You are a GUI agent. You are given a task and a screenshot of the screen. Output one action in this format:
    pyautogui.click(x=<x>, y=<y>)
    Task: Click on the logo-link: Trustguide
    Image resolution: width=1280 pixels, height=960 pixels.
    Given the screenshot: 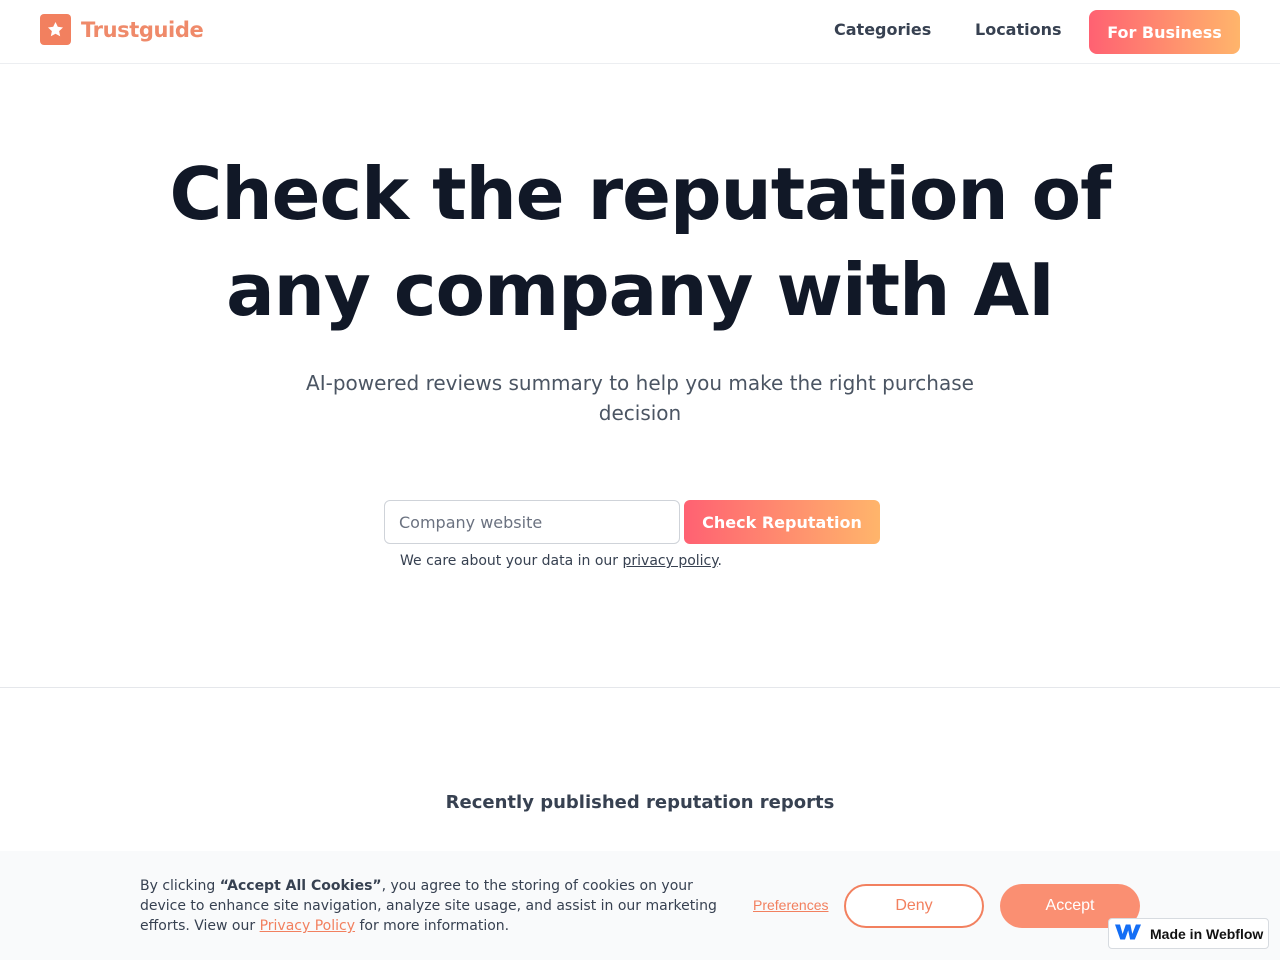 What is the action you would take?
    pyautogui.click(x=122, y=29)
    